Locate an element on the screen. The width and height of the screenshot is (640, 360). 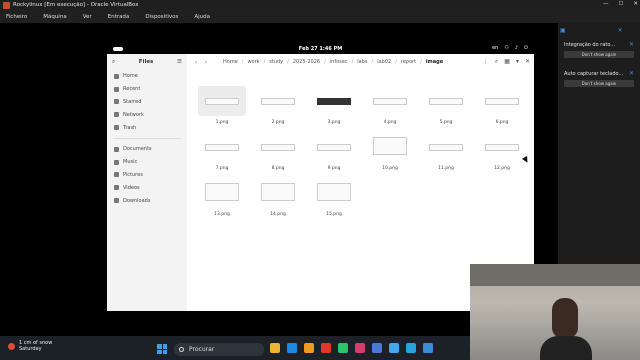
crumb-year: 2025-2026 is located at coordinates (306, 62).